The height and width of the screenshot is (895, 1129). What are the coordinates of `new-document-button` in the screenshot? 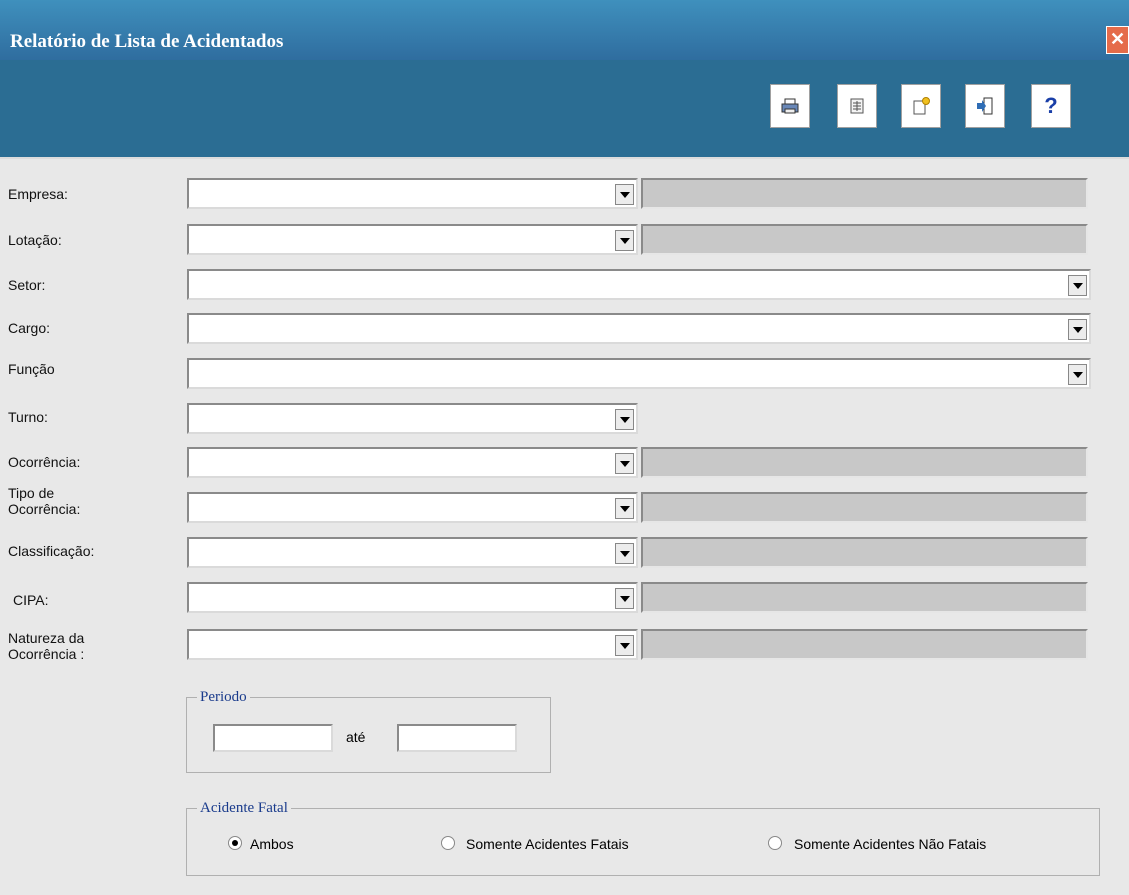 It's located at (921, 106).